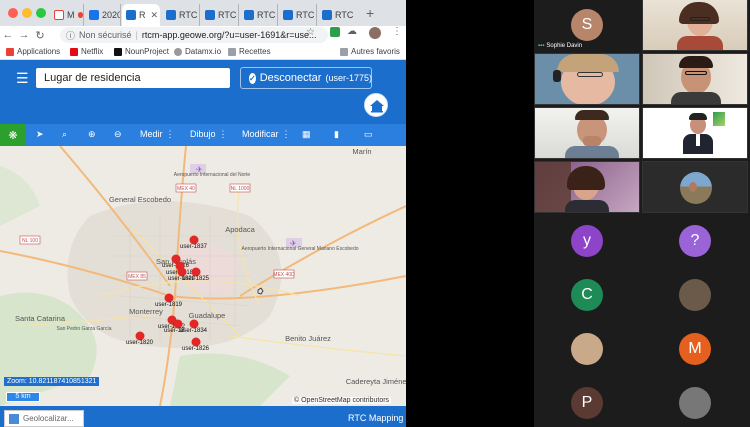 This screenshot has height=427, width=750. What do you see at coordinates (59, 15) in the screenshot?
I see `gmail-icon` at bounding box center [59, 15].